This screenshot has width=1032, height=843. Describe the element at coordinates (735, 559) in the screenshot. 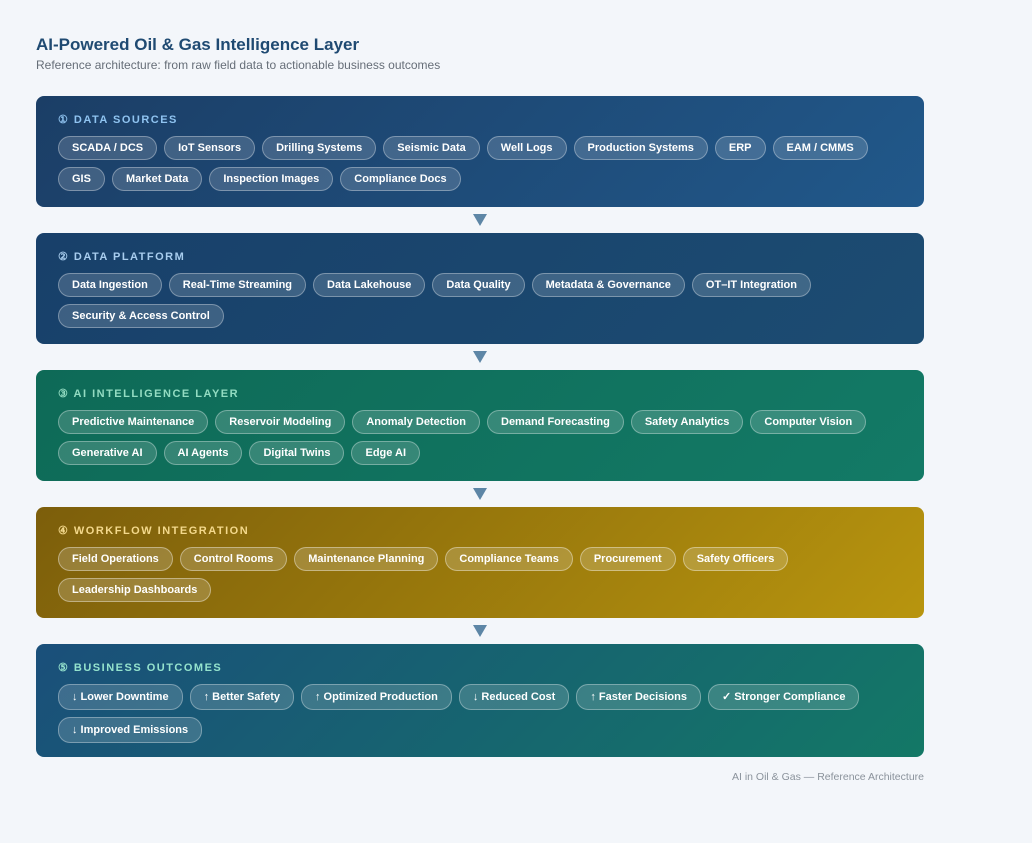

I see `chip-safety-officers: Safety Officers` at that location.